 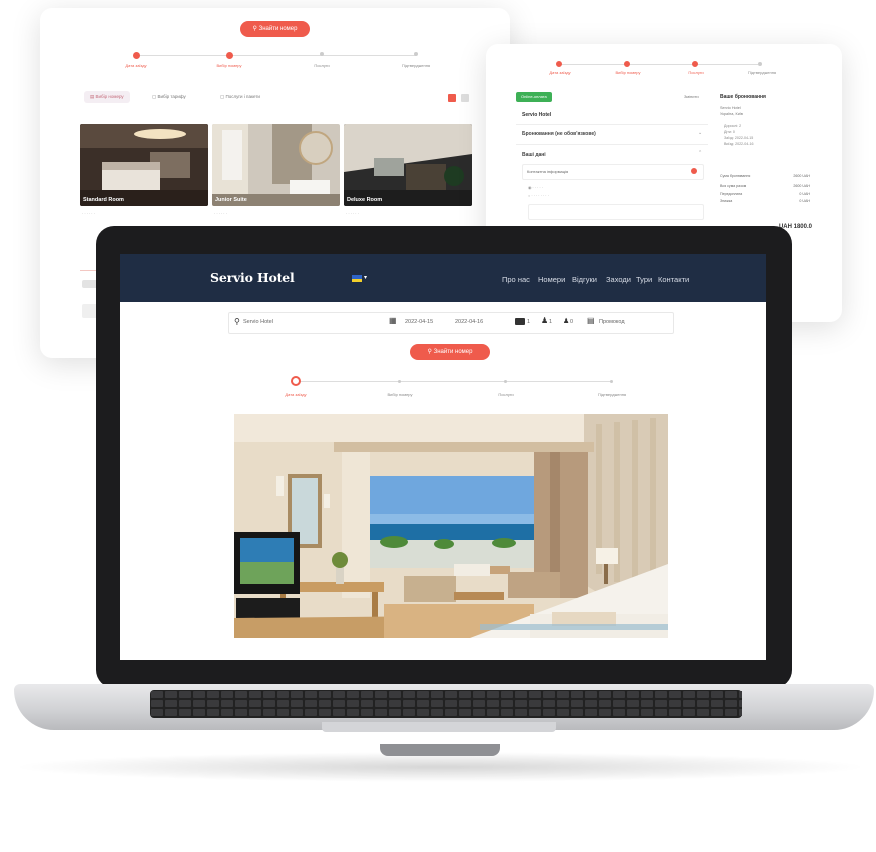 I want to click on summary-line: Servio Hotel, so click(x=730, y=108).